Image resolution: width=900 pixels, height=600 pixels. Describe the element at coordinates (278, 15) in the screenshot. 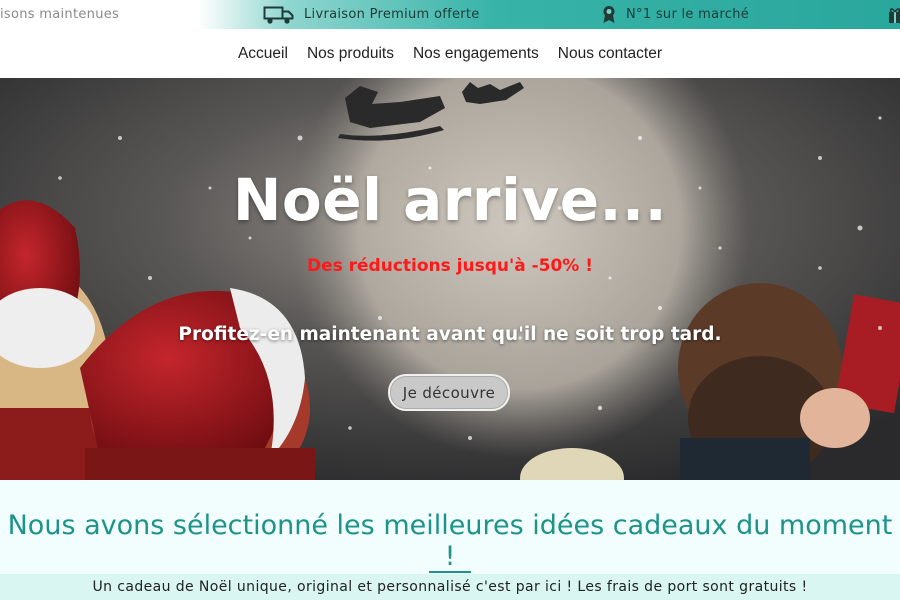

I see `truck-icon` at that location.